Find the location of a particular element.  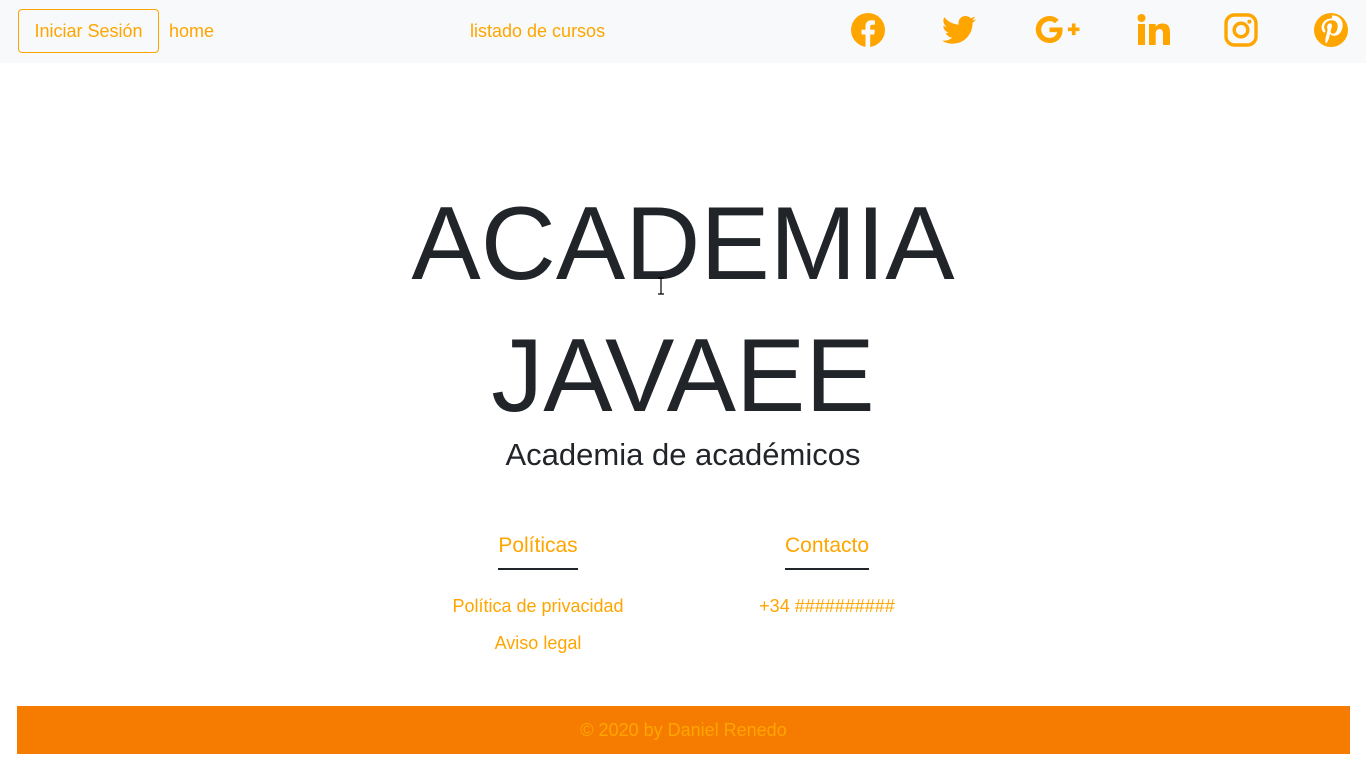

text-cursor-icon is located at coordinates (661, 286).